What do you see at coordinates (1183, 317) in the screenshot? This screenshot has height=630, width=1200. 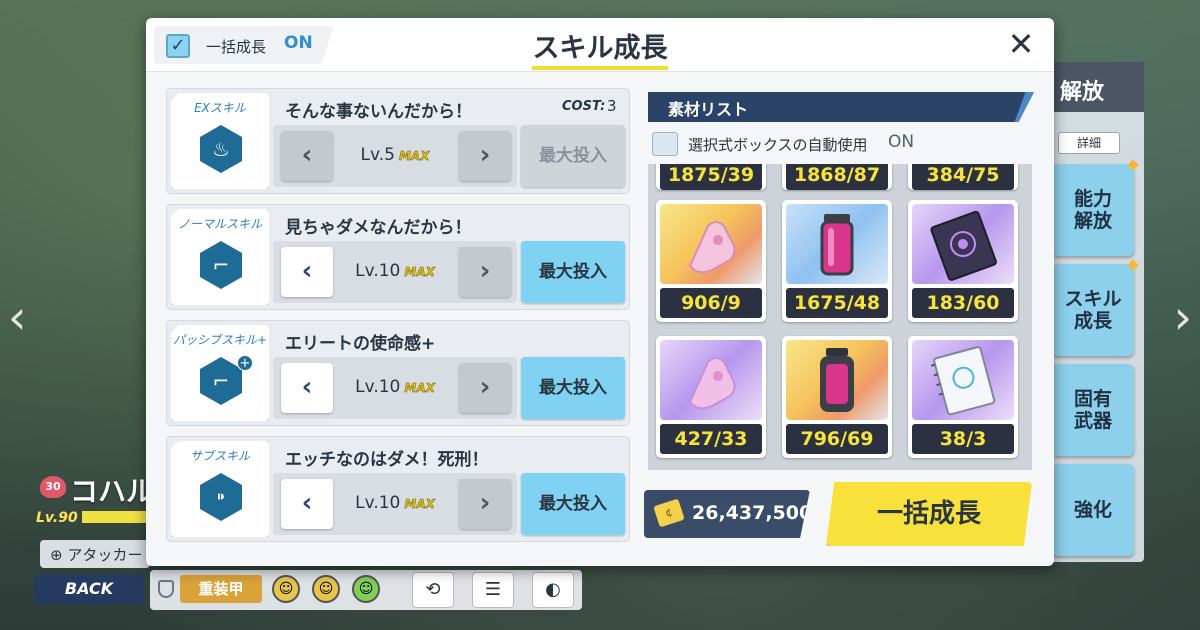 I see `next-character-arrow: ›` at bounding box center [1183, 317].